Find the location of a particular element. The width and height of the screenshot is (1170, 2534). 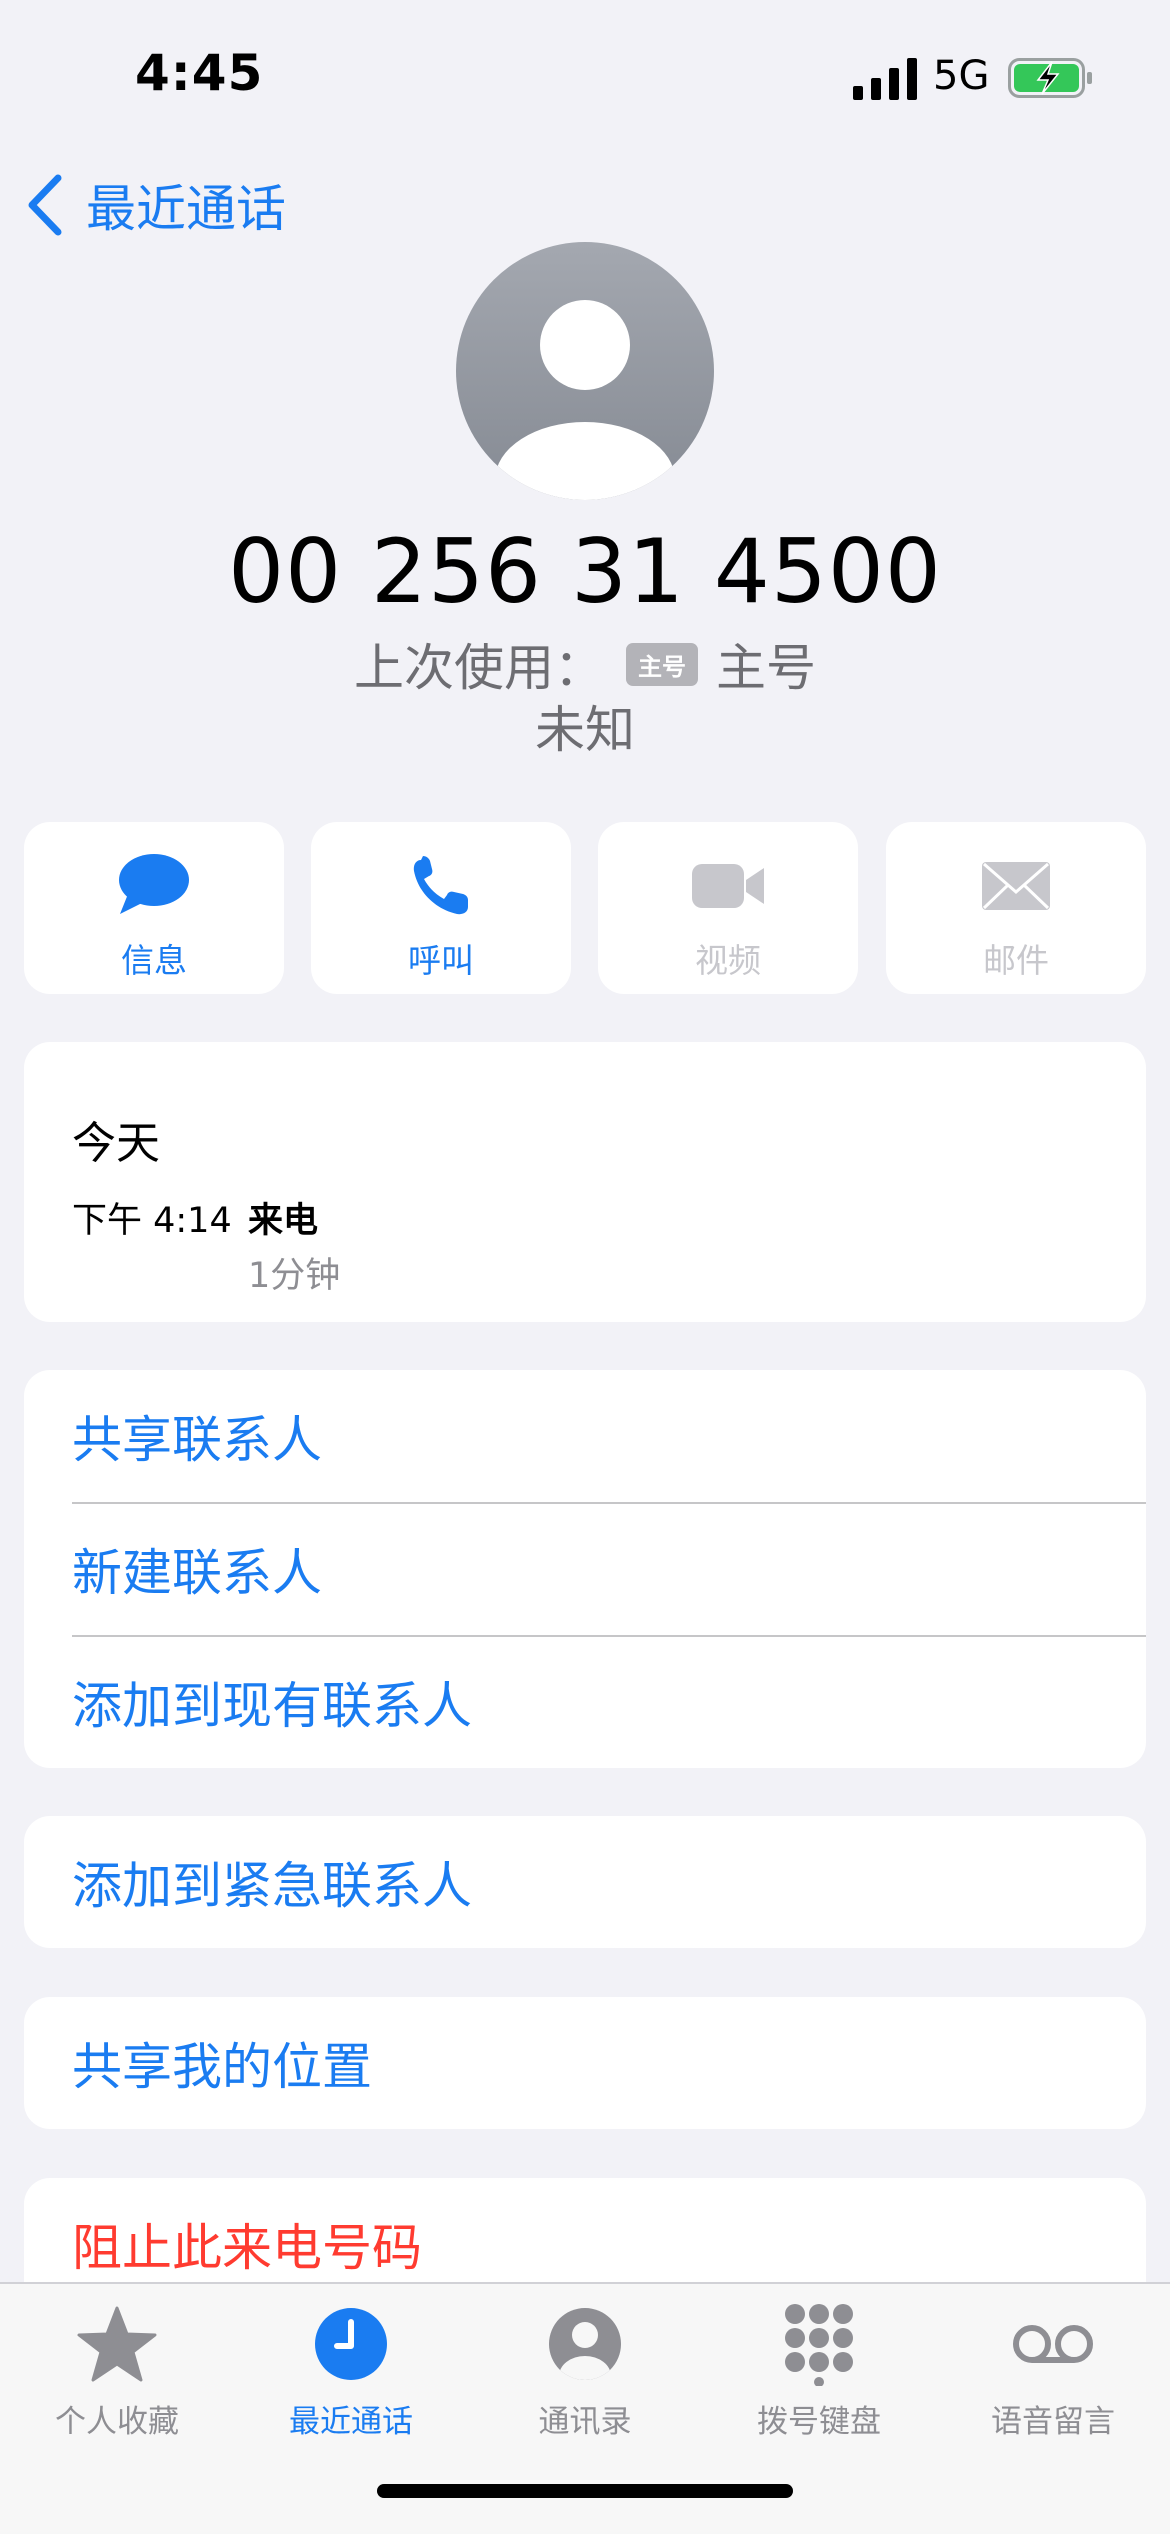

video-icon is located at coordinates (728, 886).